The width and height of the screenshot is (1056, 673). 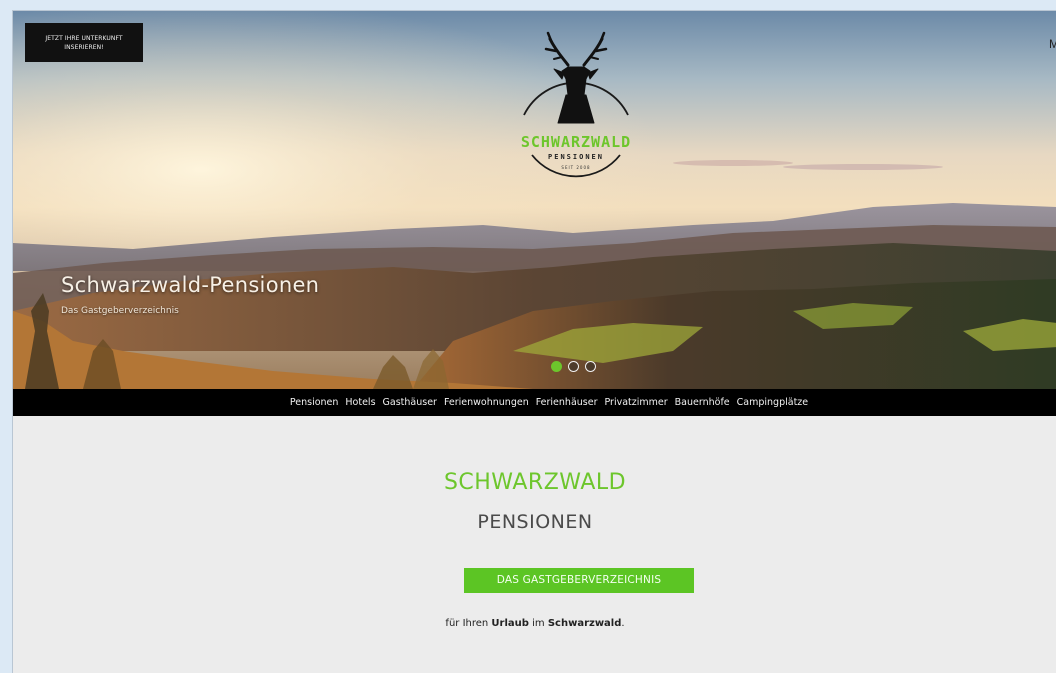 I want to click on insert-listing-button: Jetzt Ihre Unterkunft inserieren!, so click(x=84, y=42).